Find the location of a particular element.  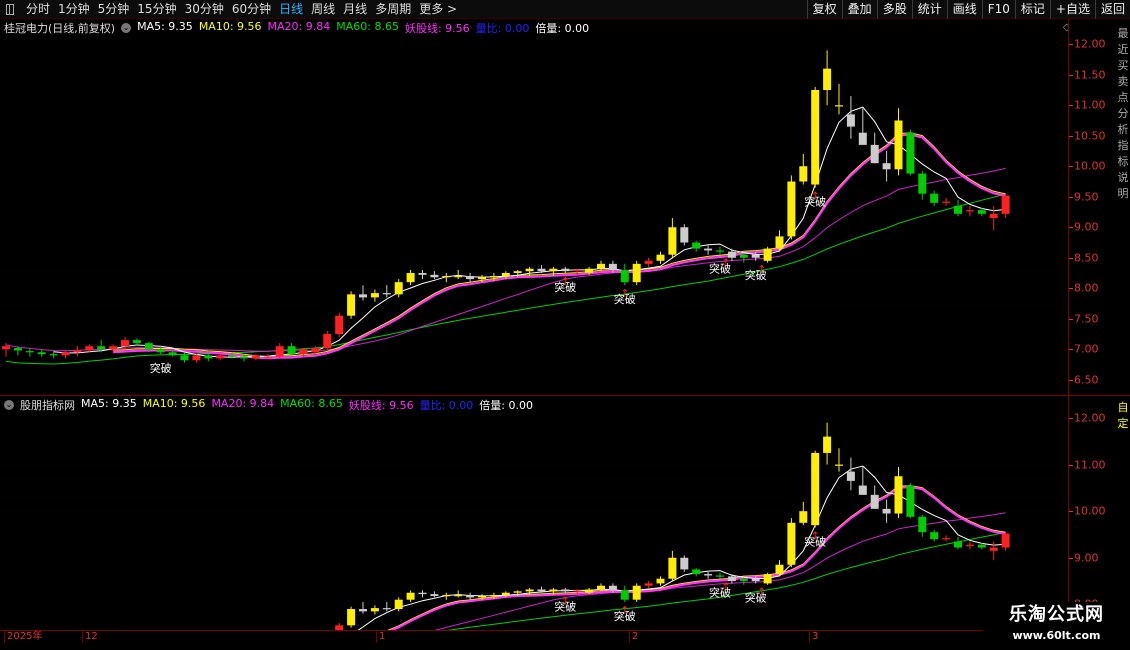

tick-label-8: 8.00 is located at coordinates (1086, 288).